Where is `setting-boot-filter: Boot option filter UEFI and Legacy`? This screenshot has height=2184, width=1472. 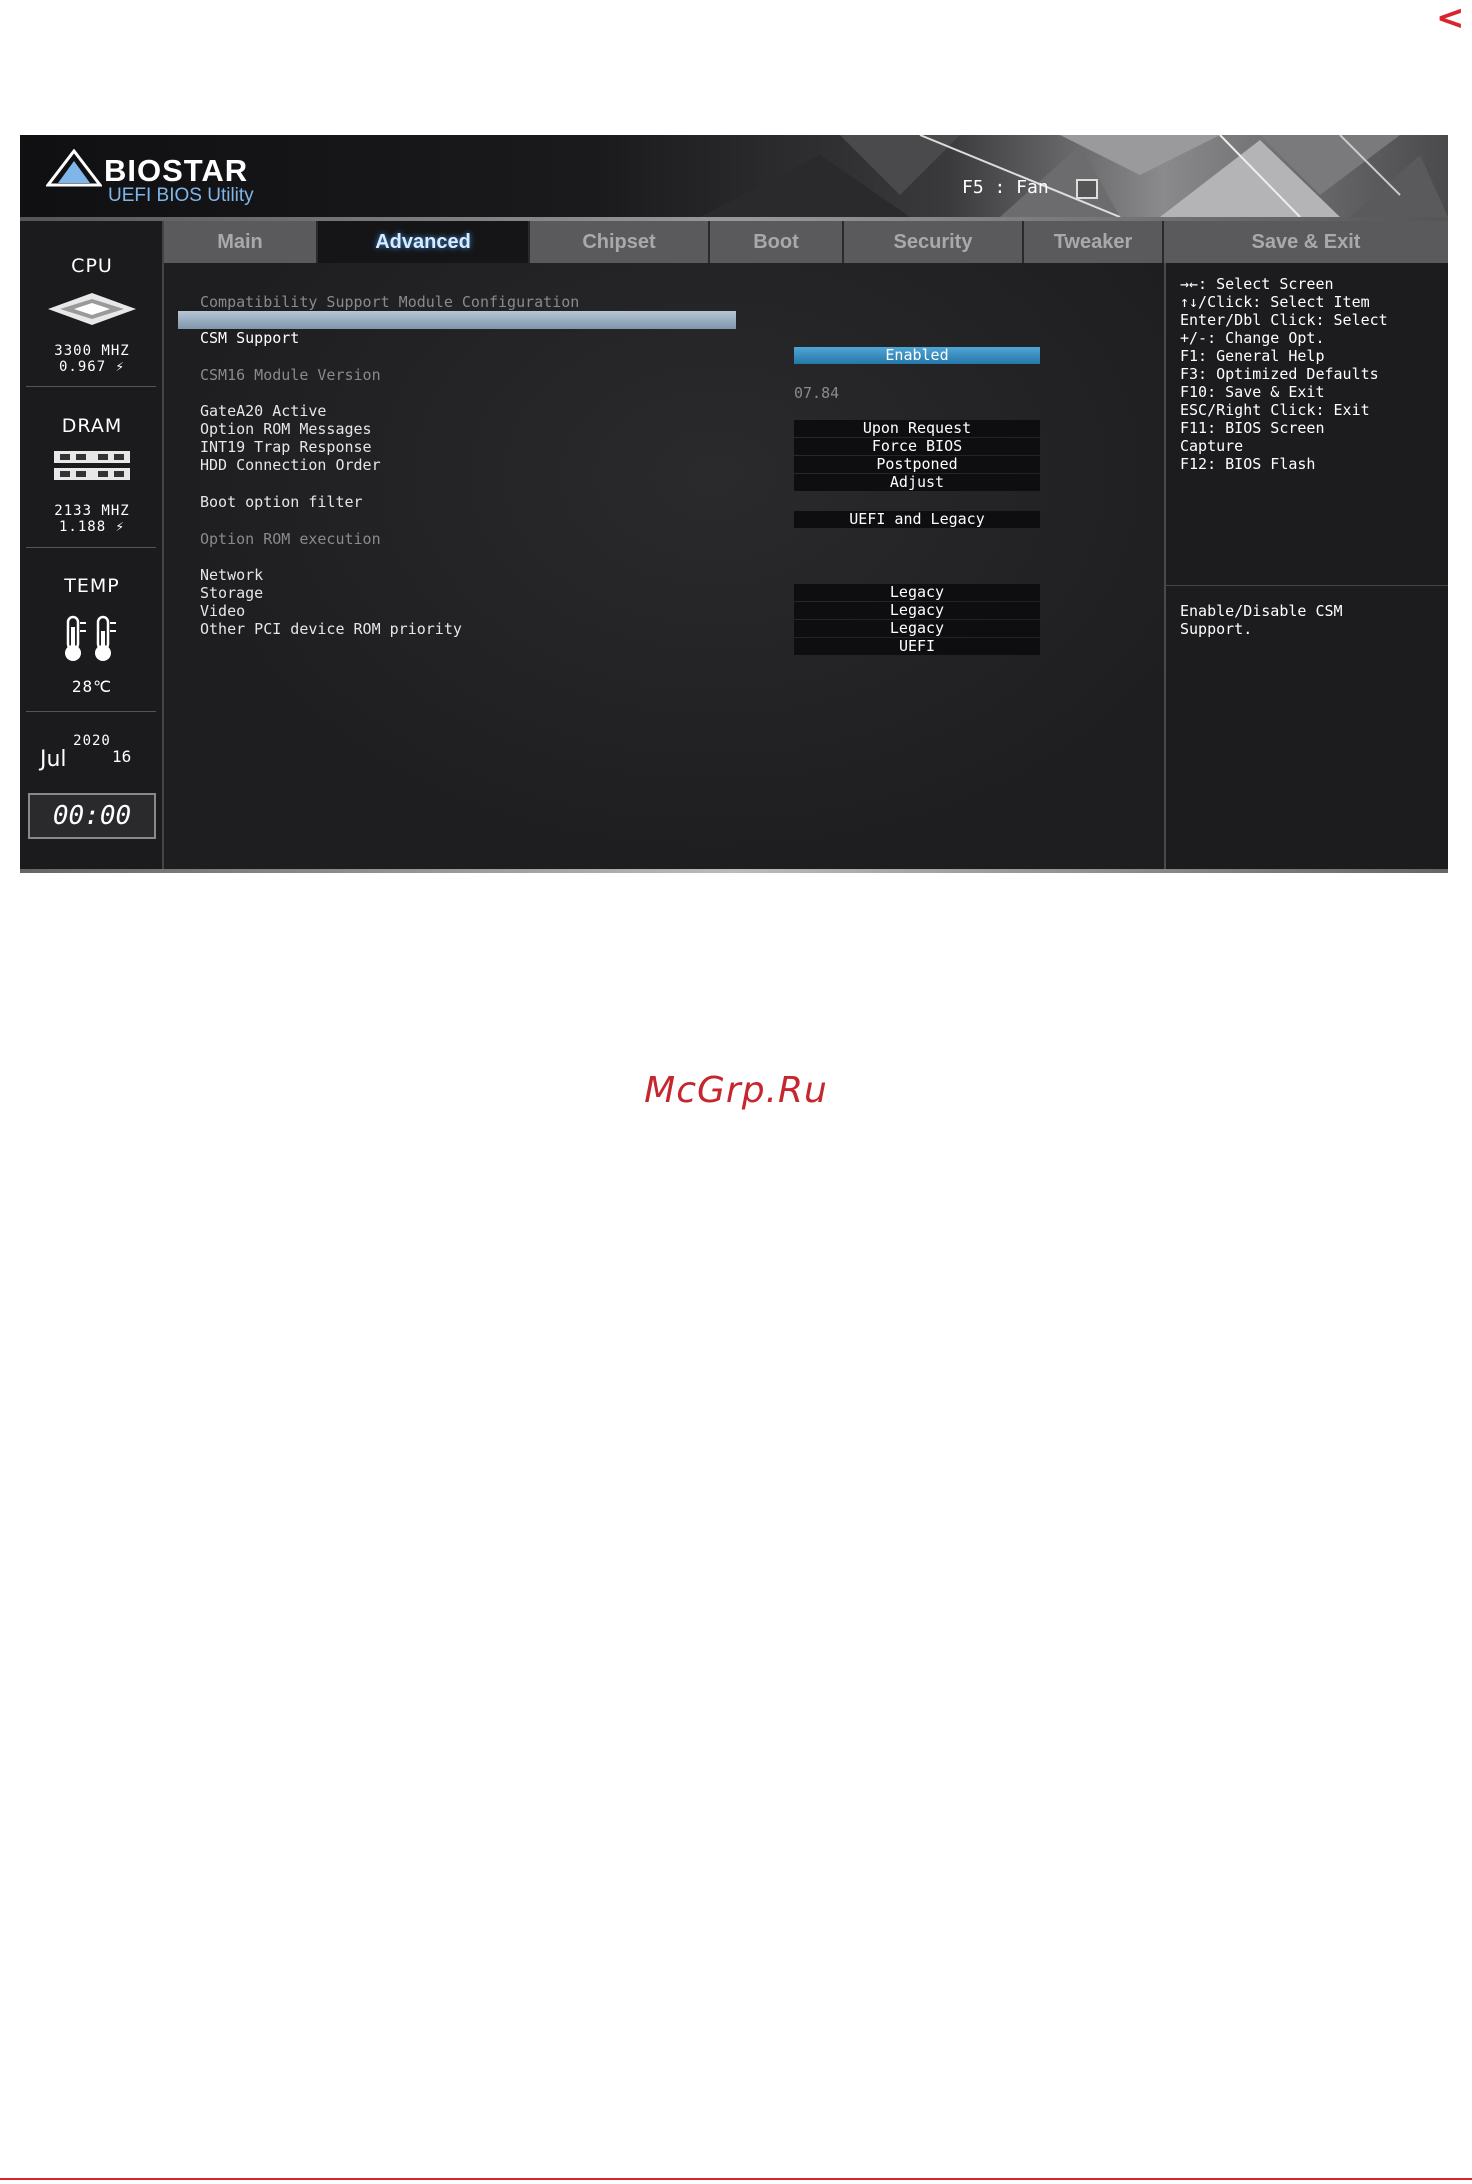
setting-boot-filter: Boot option filter UEFI and Legacy is located at coordinates (654, 501).